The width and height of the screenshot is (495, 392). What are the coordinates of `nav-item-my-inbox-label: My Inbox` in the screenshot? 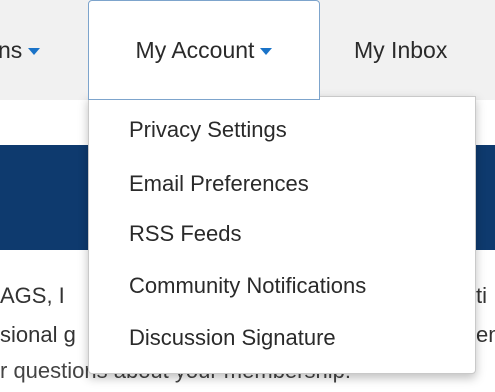 It's located at (401, 49).